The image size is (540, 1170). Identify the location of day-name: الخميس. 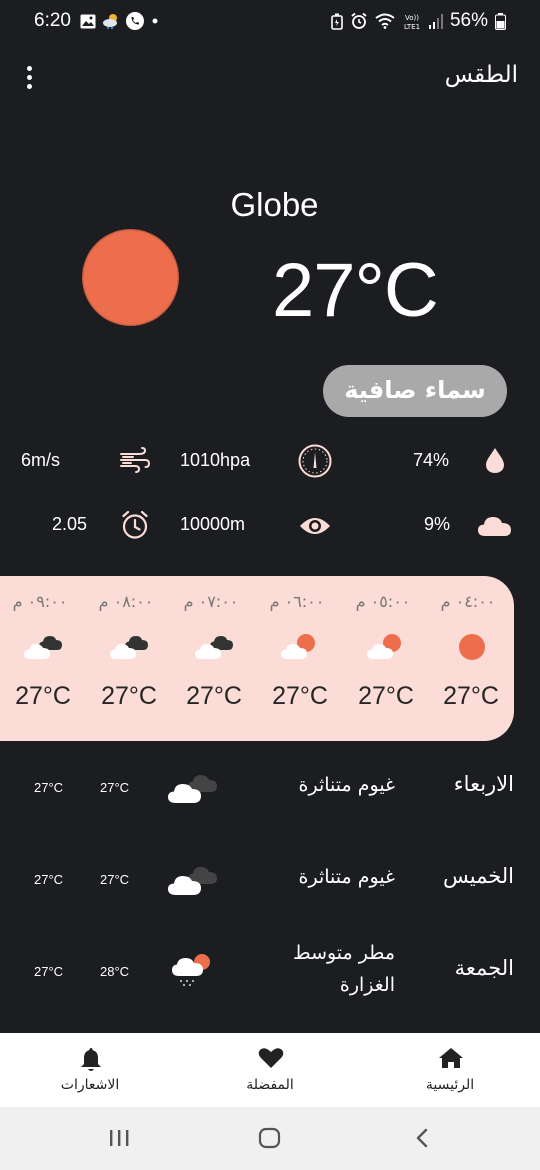
(478, 876).